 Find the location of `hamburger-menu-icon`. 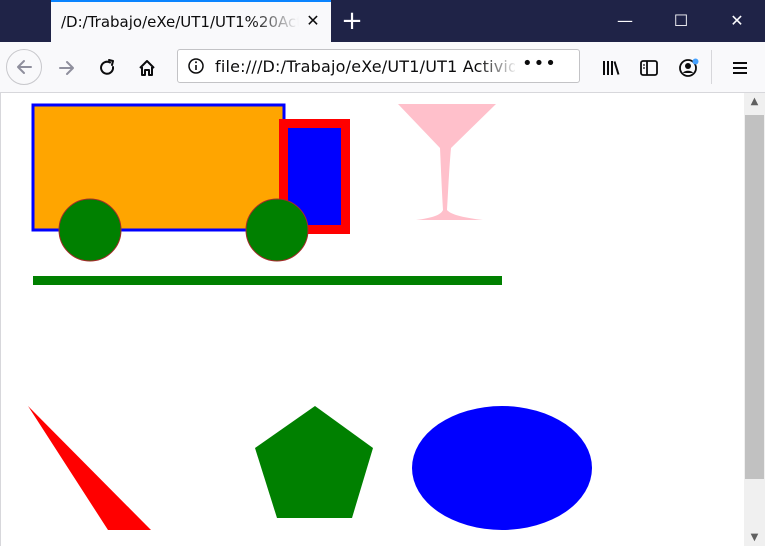

hamburger-menu-icon is located at coordinates (740, 68).